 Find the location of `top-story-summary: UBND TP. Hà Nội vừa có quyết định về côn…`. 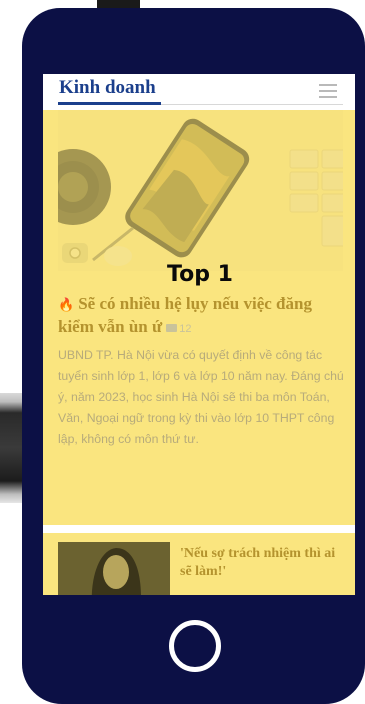

top-story-summary: UBND TP. Hà Nội vừa có quyết định về côn… is located at coordinates (201, 397).